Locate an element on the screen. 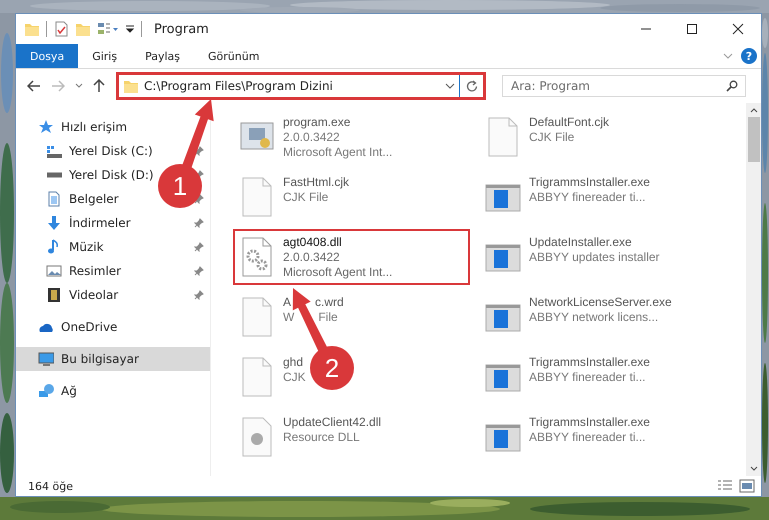 This screenshot has width=769, height=520. file-name: FastHtml.cjk is located at coordinates (316, 182).